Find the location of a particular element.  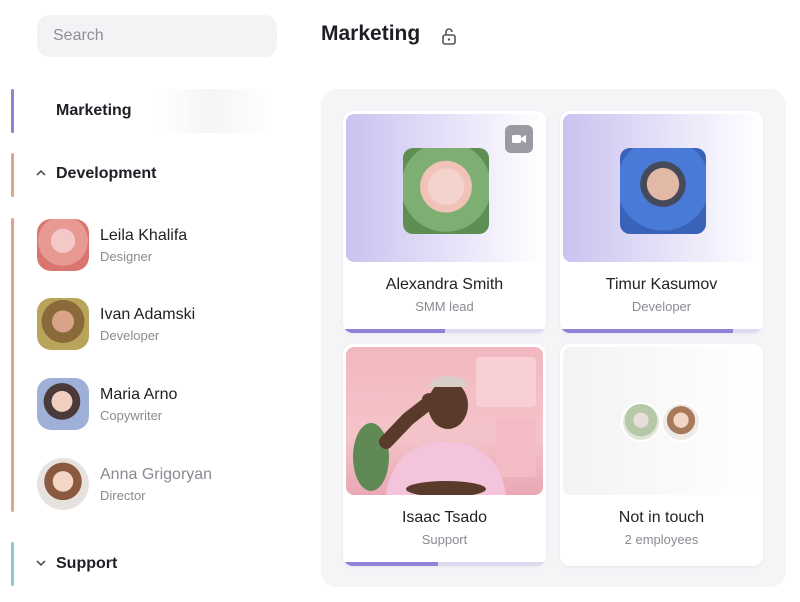

sidebar-group-label: Support is located at coordinates (87, 563).